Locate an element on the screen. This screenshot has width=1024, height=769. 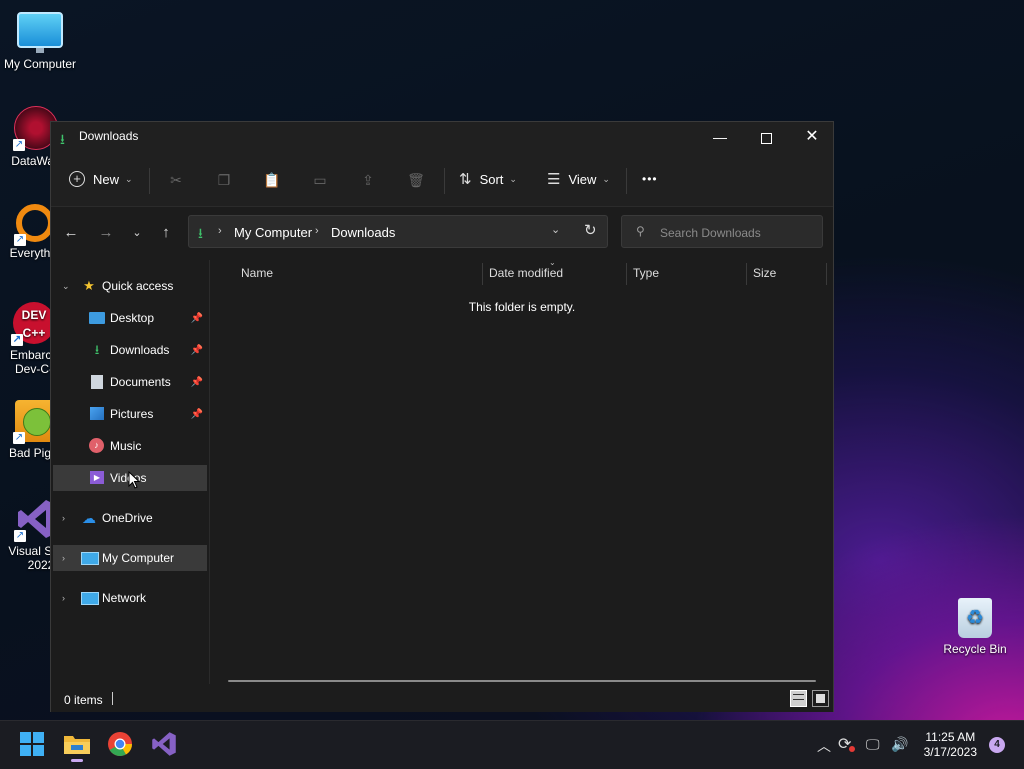
new-label: New is located at coordinates (106, 179).